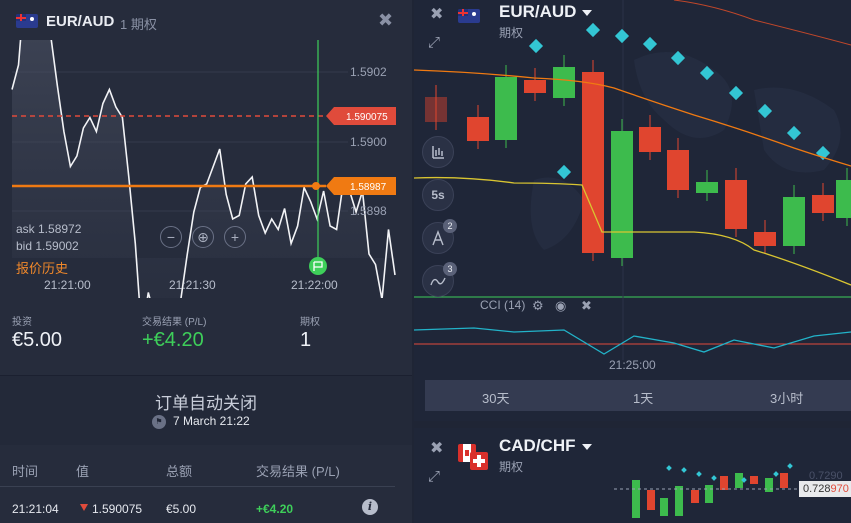 The image size is (851, 523). I want to click on down-arrow-icon, so click(84, 507).